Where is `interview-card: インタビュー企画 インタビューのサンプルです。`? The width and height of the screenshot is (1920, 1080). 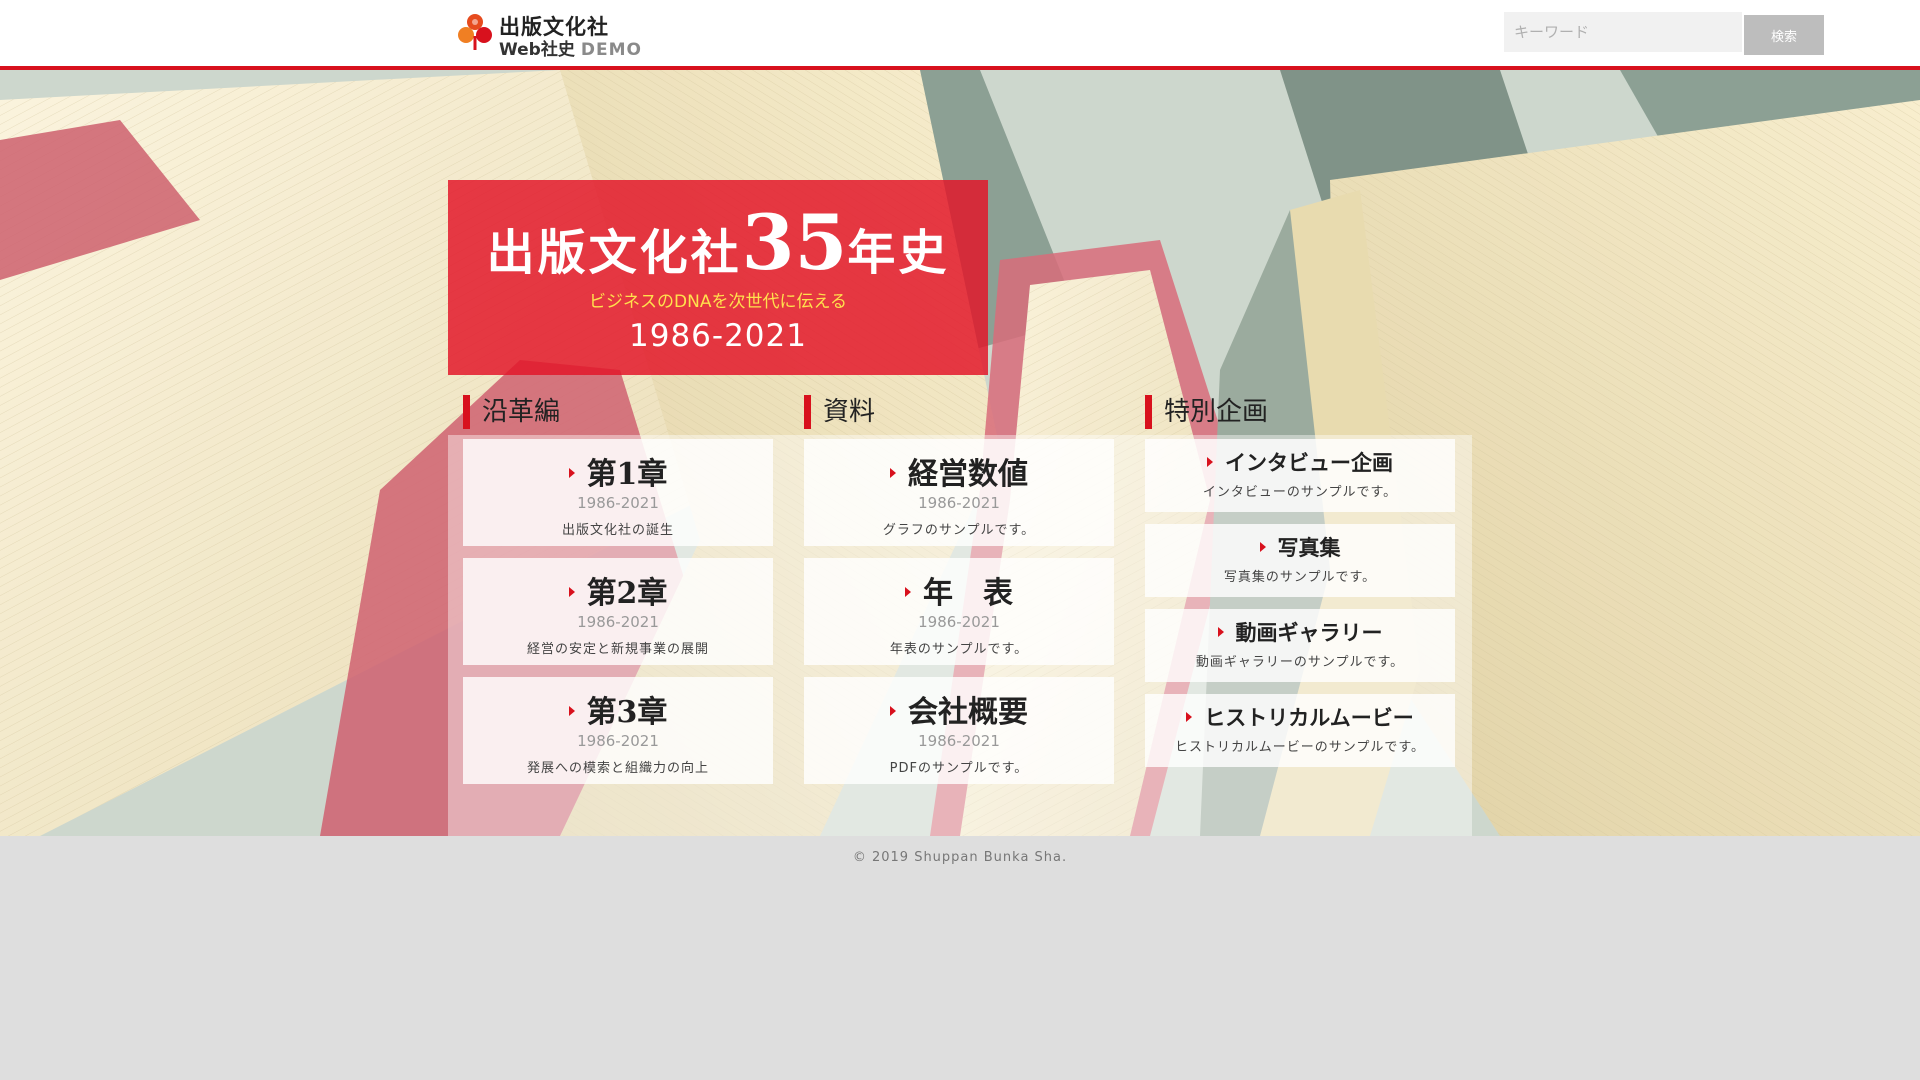
interview-card: インタビュー企画 インタビューのサンプルです。 is located at coordinates (1300, 475).